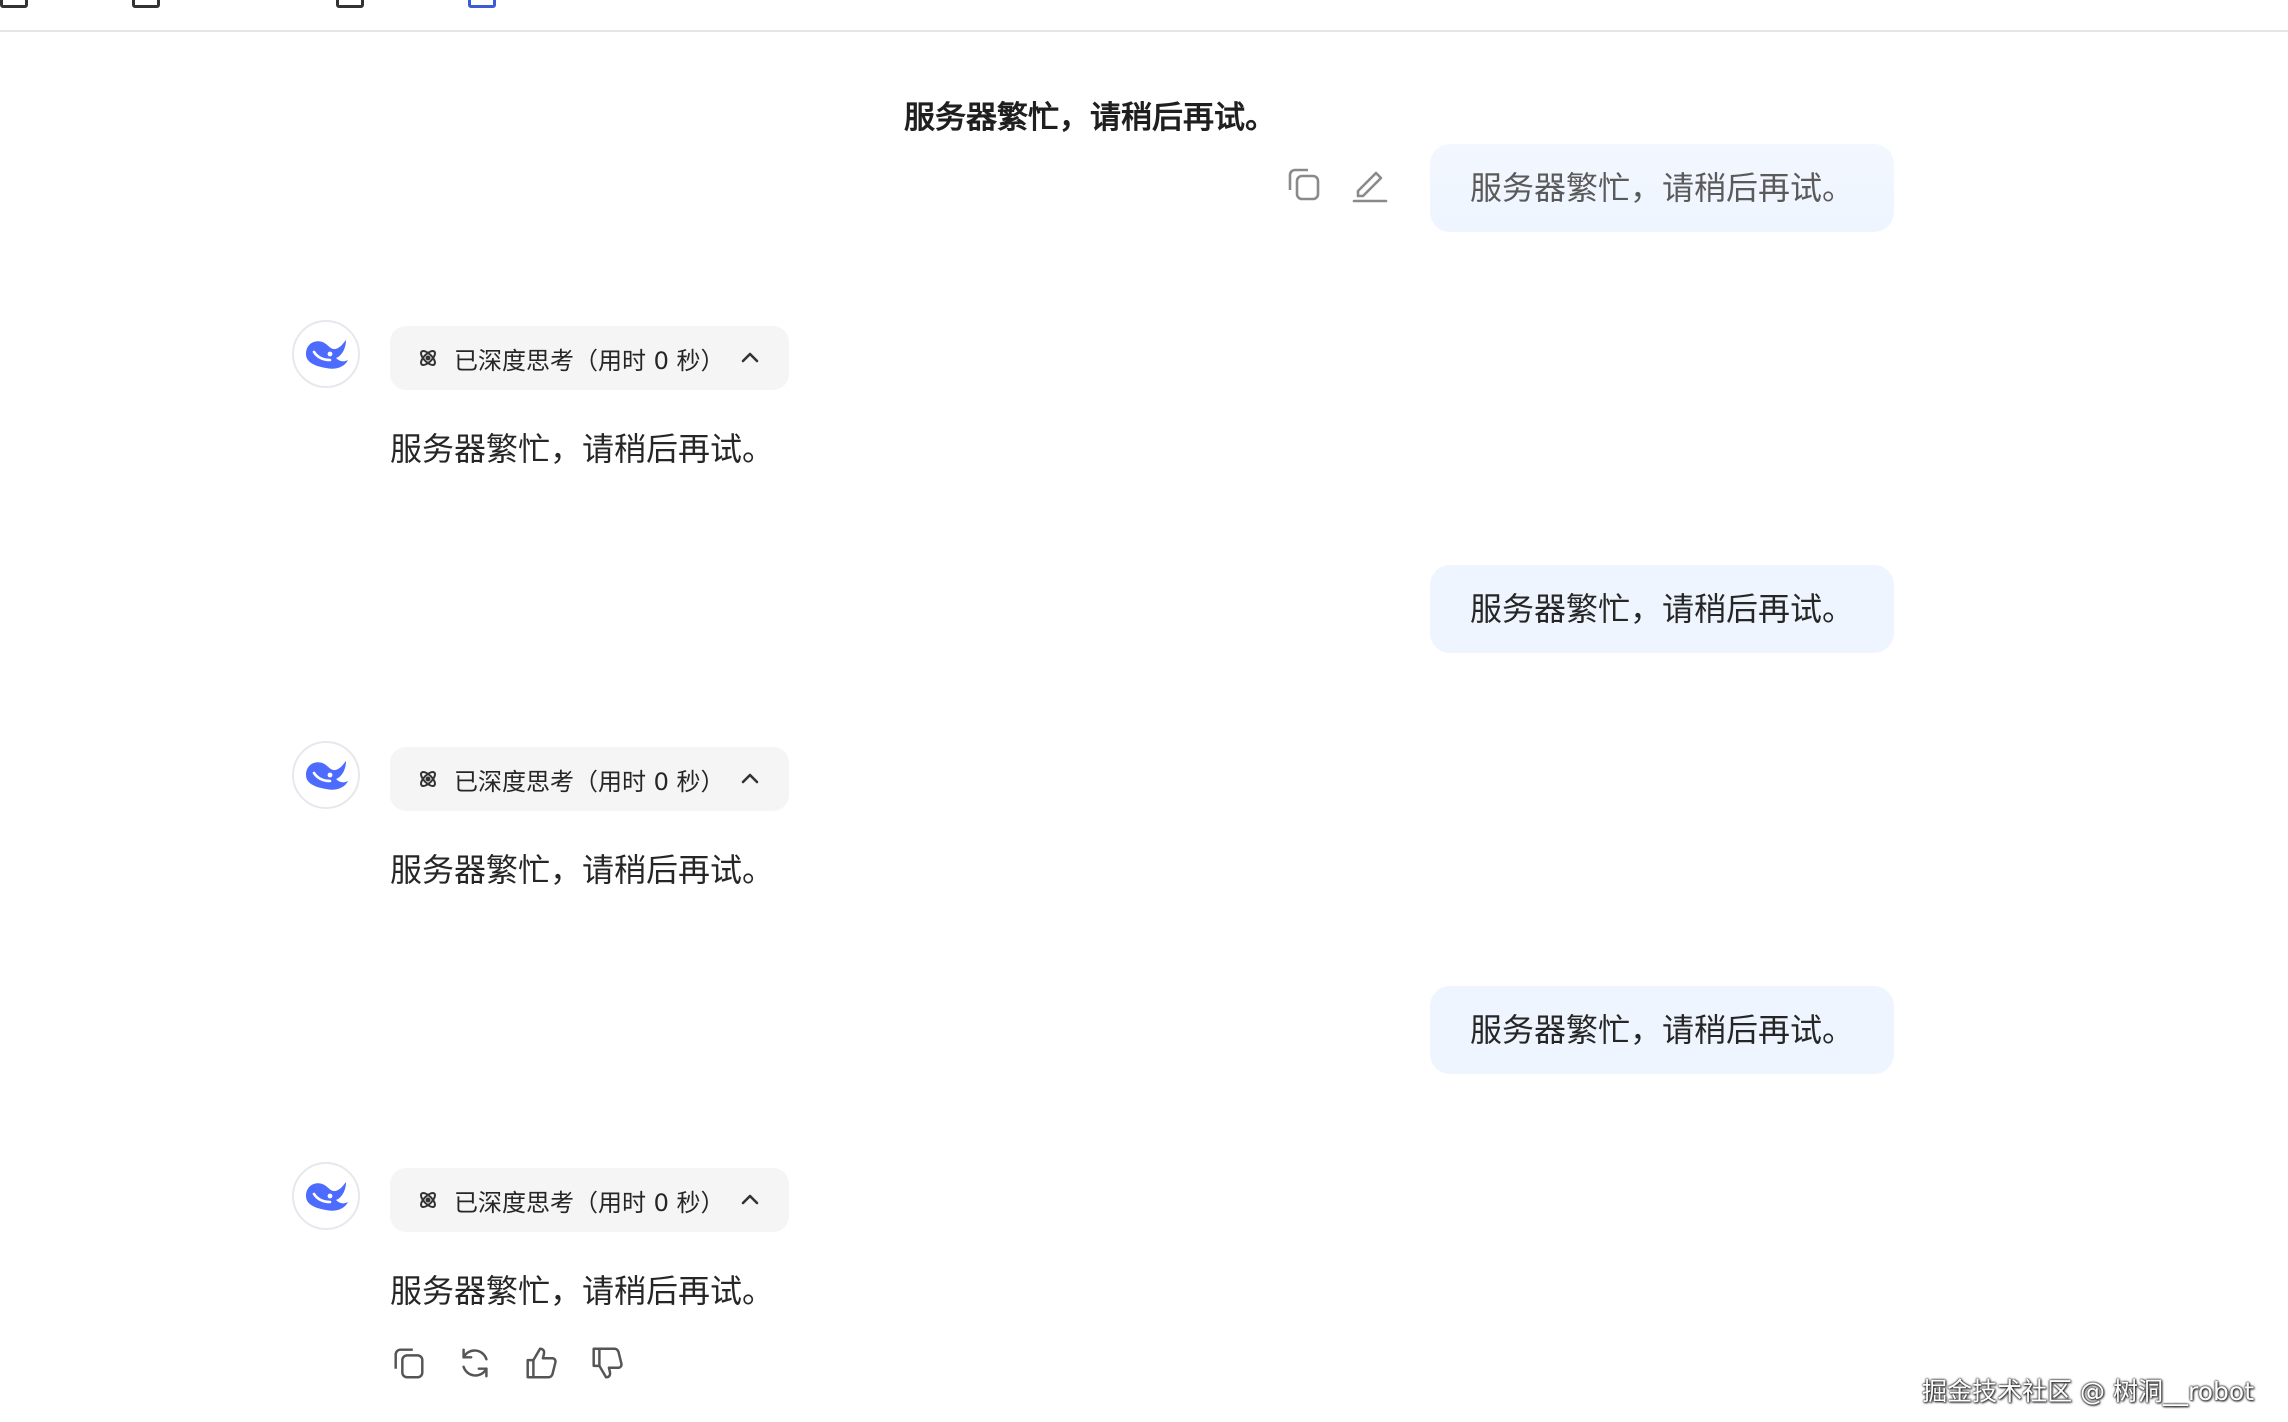  Describe the element at coordinates (1144, 16) in the screenshot. I see `bookmarks-bar` at that location.